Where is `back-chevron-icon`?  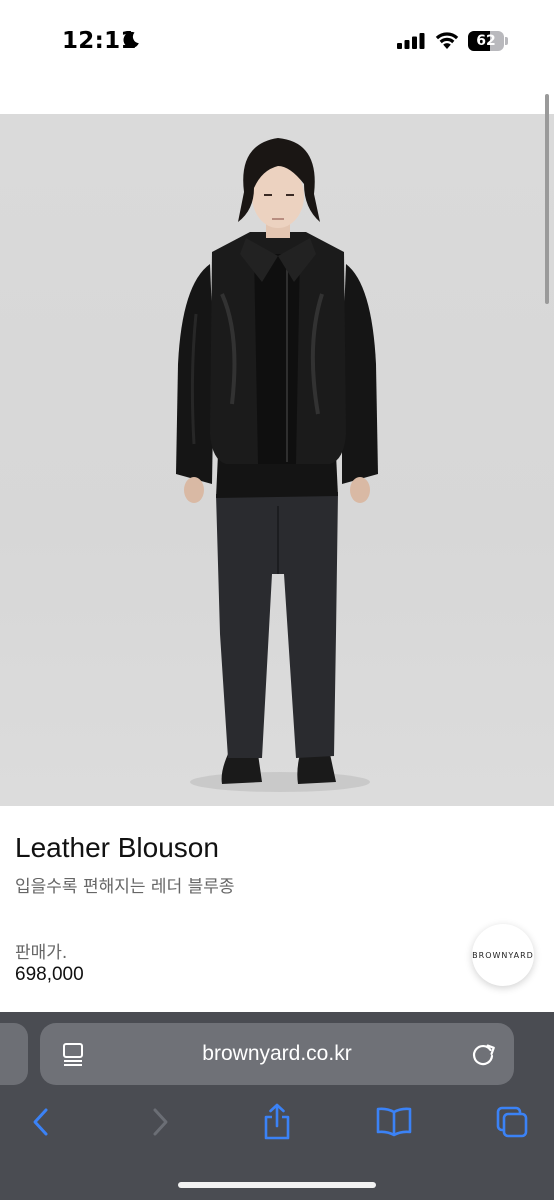
back-chevron-icon is located at coordinates (40, 1122).